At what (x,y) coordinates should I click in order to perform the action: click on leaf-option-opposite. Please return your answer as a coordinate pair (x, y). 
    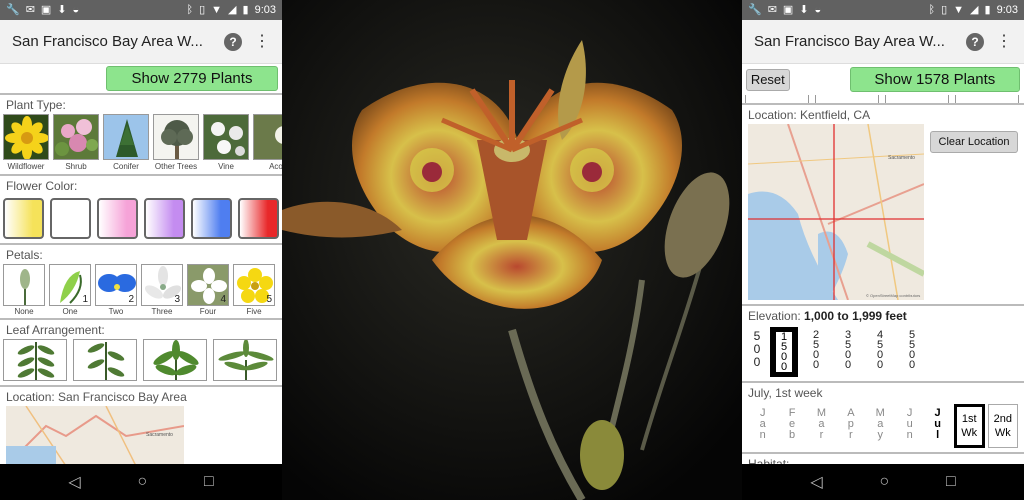
    Looking at the image, I should click on (35, 360).